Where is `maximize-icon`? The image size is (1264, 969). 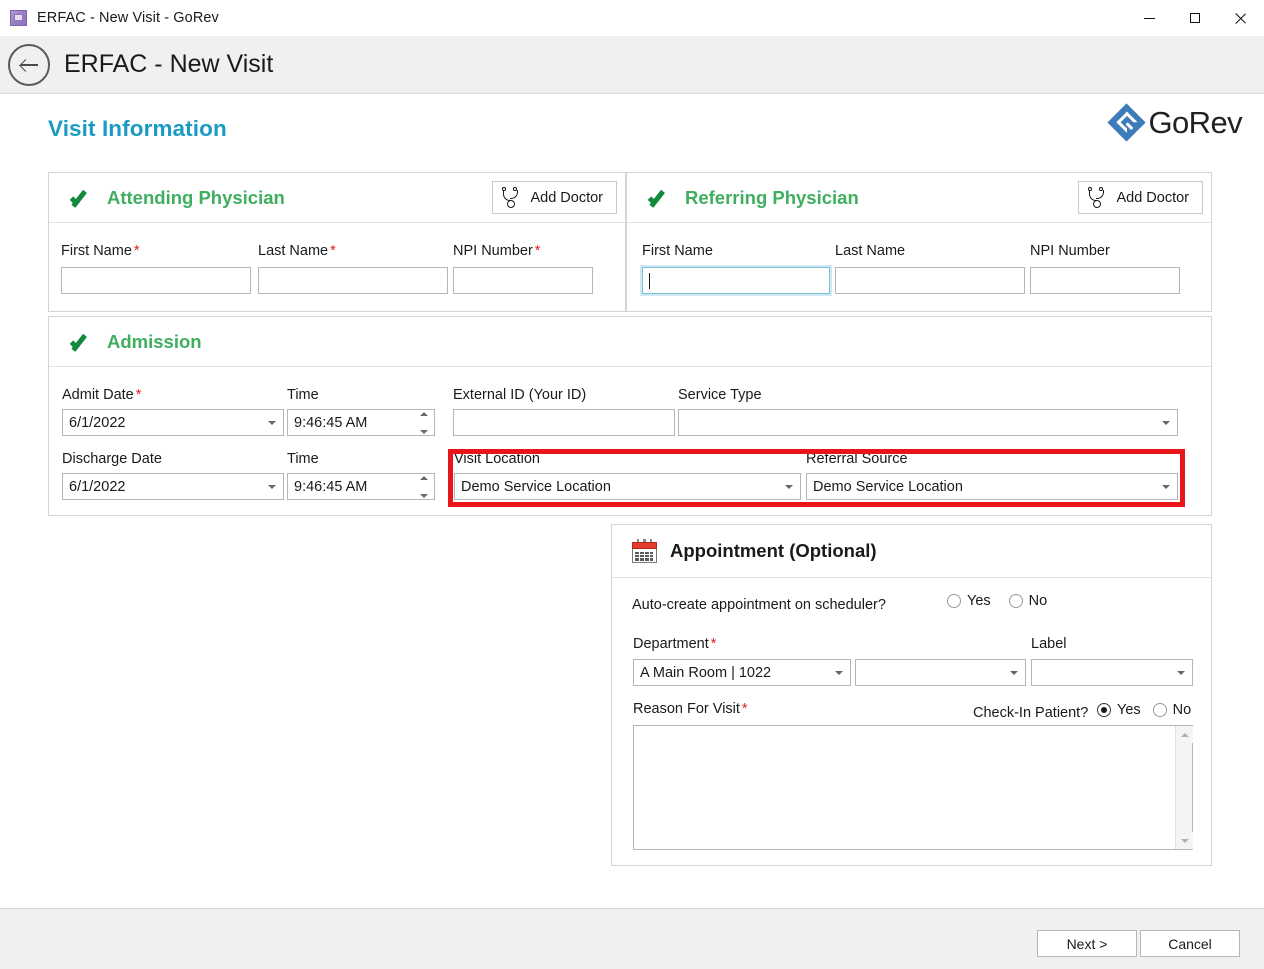 maximize-icon is located at coordinates (1195, 18).